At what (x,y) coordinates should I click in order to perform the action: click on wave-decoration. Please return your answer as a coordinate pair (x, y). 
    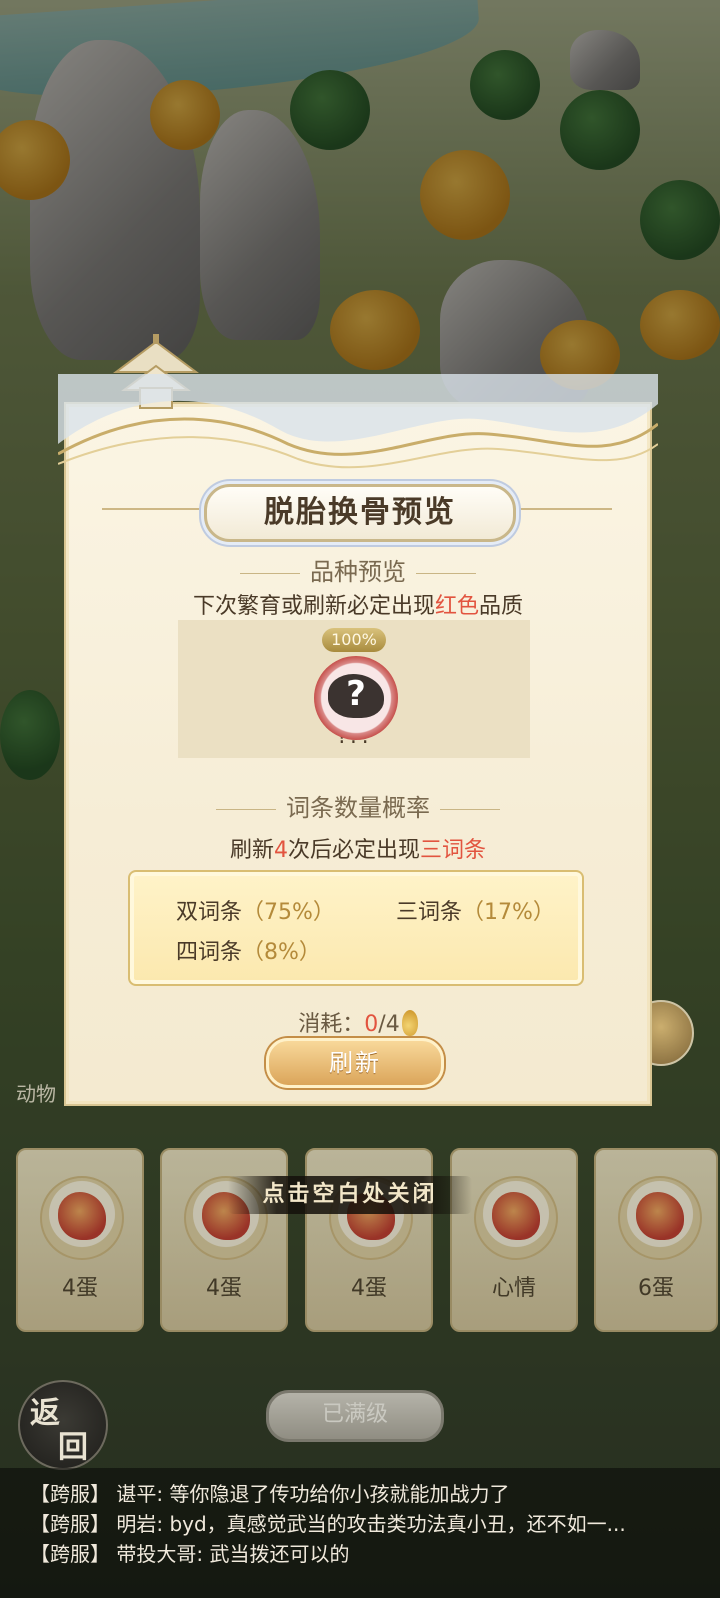
    Looking at the image, I should click on (358, 421).